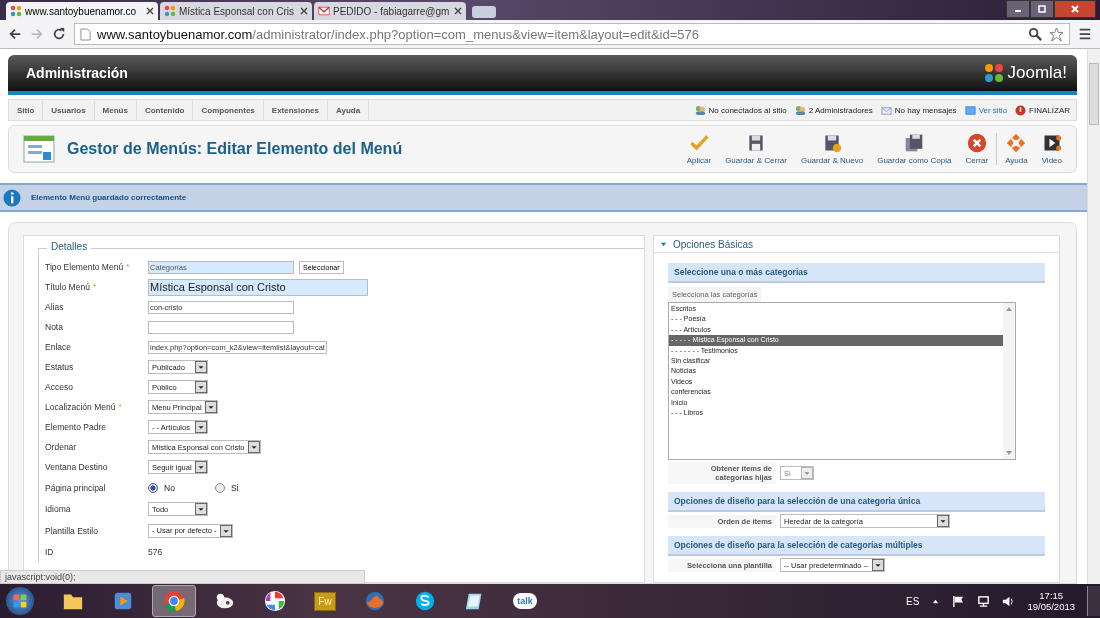 The height and width of the screenshot is (618, 1100). I want to click on section-title: Opciones de diseño para la selección de una categoria única, so click(797, 501).